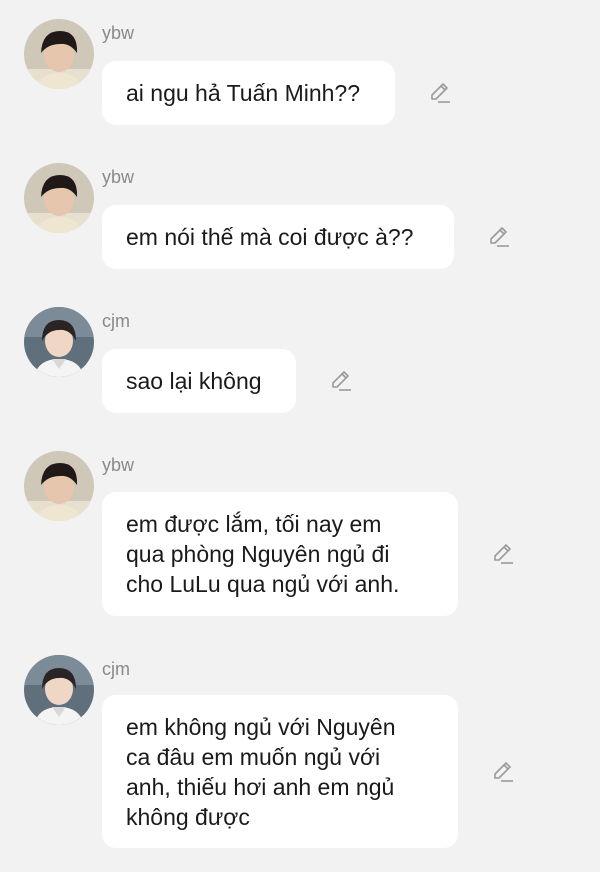 The image size is (600, 872). What do you see at coordinates (278, 237) in the screenshot?
I see `message-bubble: em nói thế mà coi được à??` at bounding box center [278, 237].